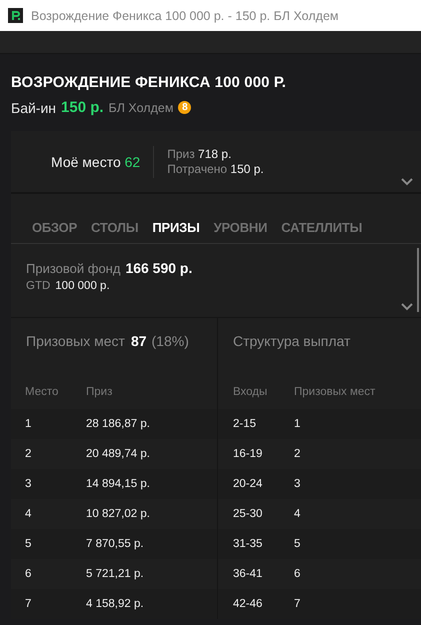 This screenshot has height=625, width=421. I want to click on table-cell-text: 42-46, so click(248, 604).